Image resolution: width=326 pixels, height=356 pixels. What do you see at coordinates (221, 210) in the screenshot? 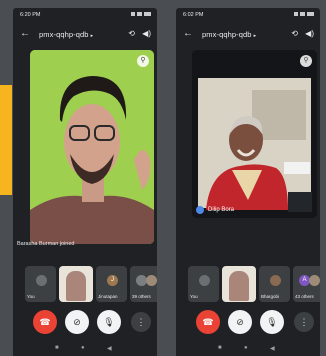
I see `speaker-name: Dilip Bora` at bounding box center [221, 210].